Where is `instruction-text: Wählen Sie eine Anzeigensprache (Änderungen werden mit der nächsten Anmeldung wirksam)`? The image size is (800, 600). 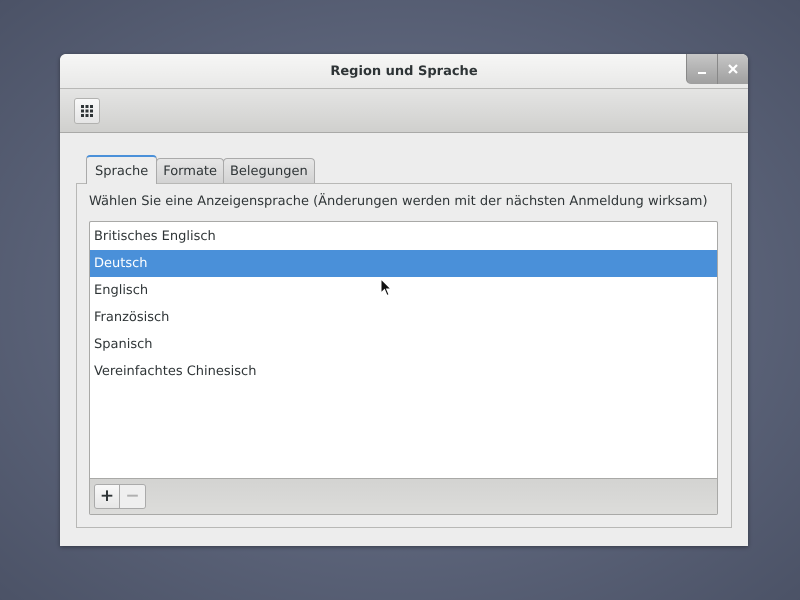 instruction-text: Wählen Sie eine Anzeigensprache (Änderungen werden mit der nächsten Anmeldung wirksam) is located at coordinates (399, 201).